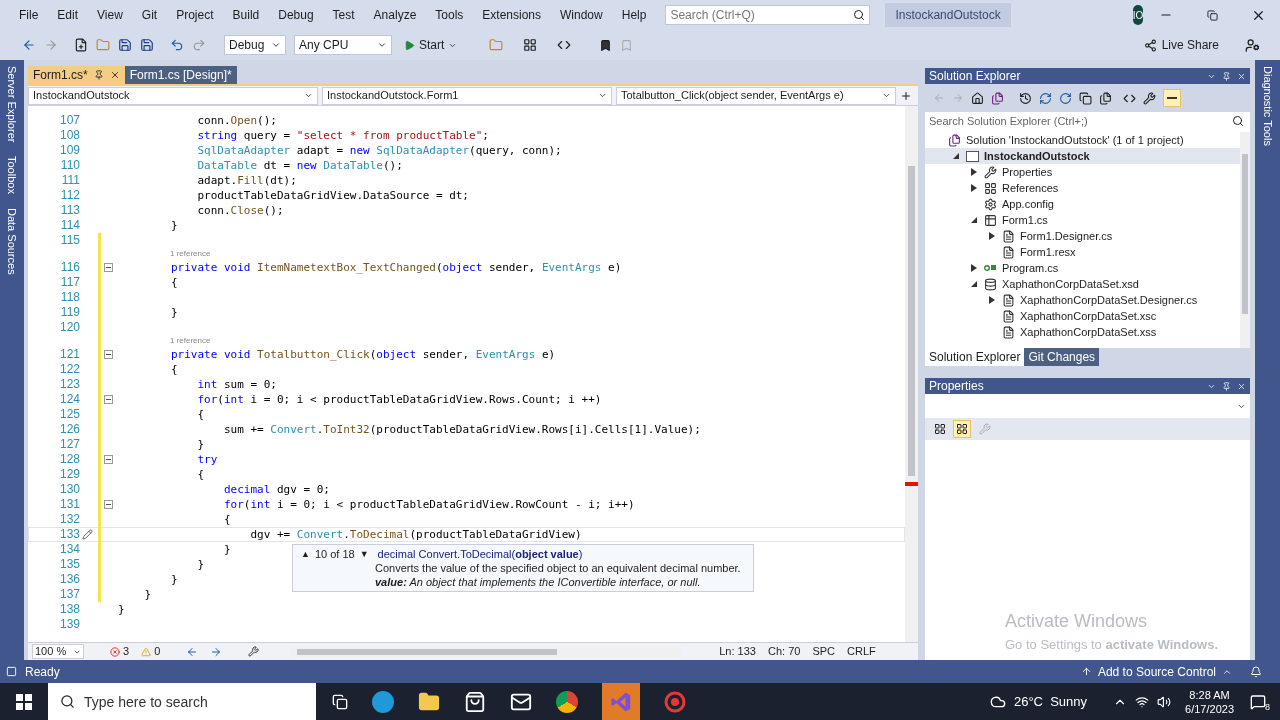 Image resolution: width=1280 pixels, height=720 pixels. Describe the element at coordinates (383, 701) in the screenshot. I see `browser-icon` at that location.